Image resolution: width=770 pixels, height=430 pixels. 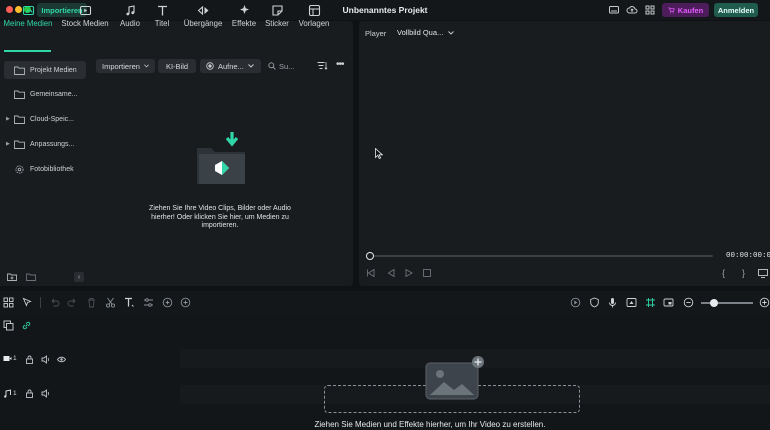 What do you see at coordinates (110, 302) in the screenshot?
I see `scissors-icon` at bounding box center [110, 302].